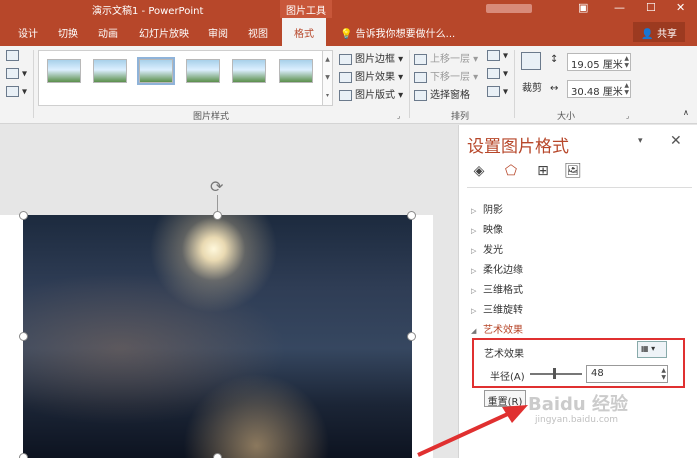 The width and height of the screenshot is (697, 458). Describe the element at coordinates (474, 331) in the screenshot. I see `collapse-arrow-icon: ◢` at that location.